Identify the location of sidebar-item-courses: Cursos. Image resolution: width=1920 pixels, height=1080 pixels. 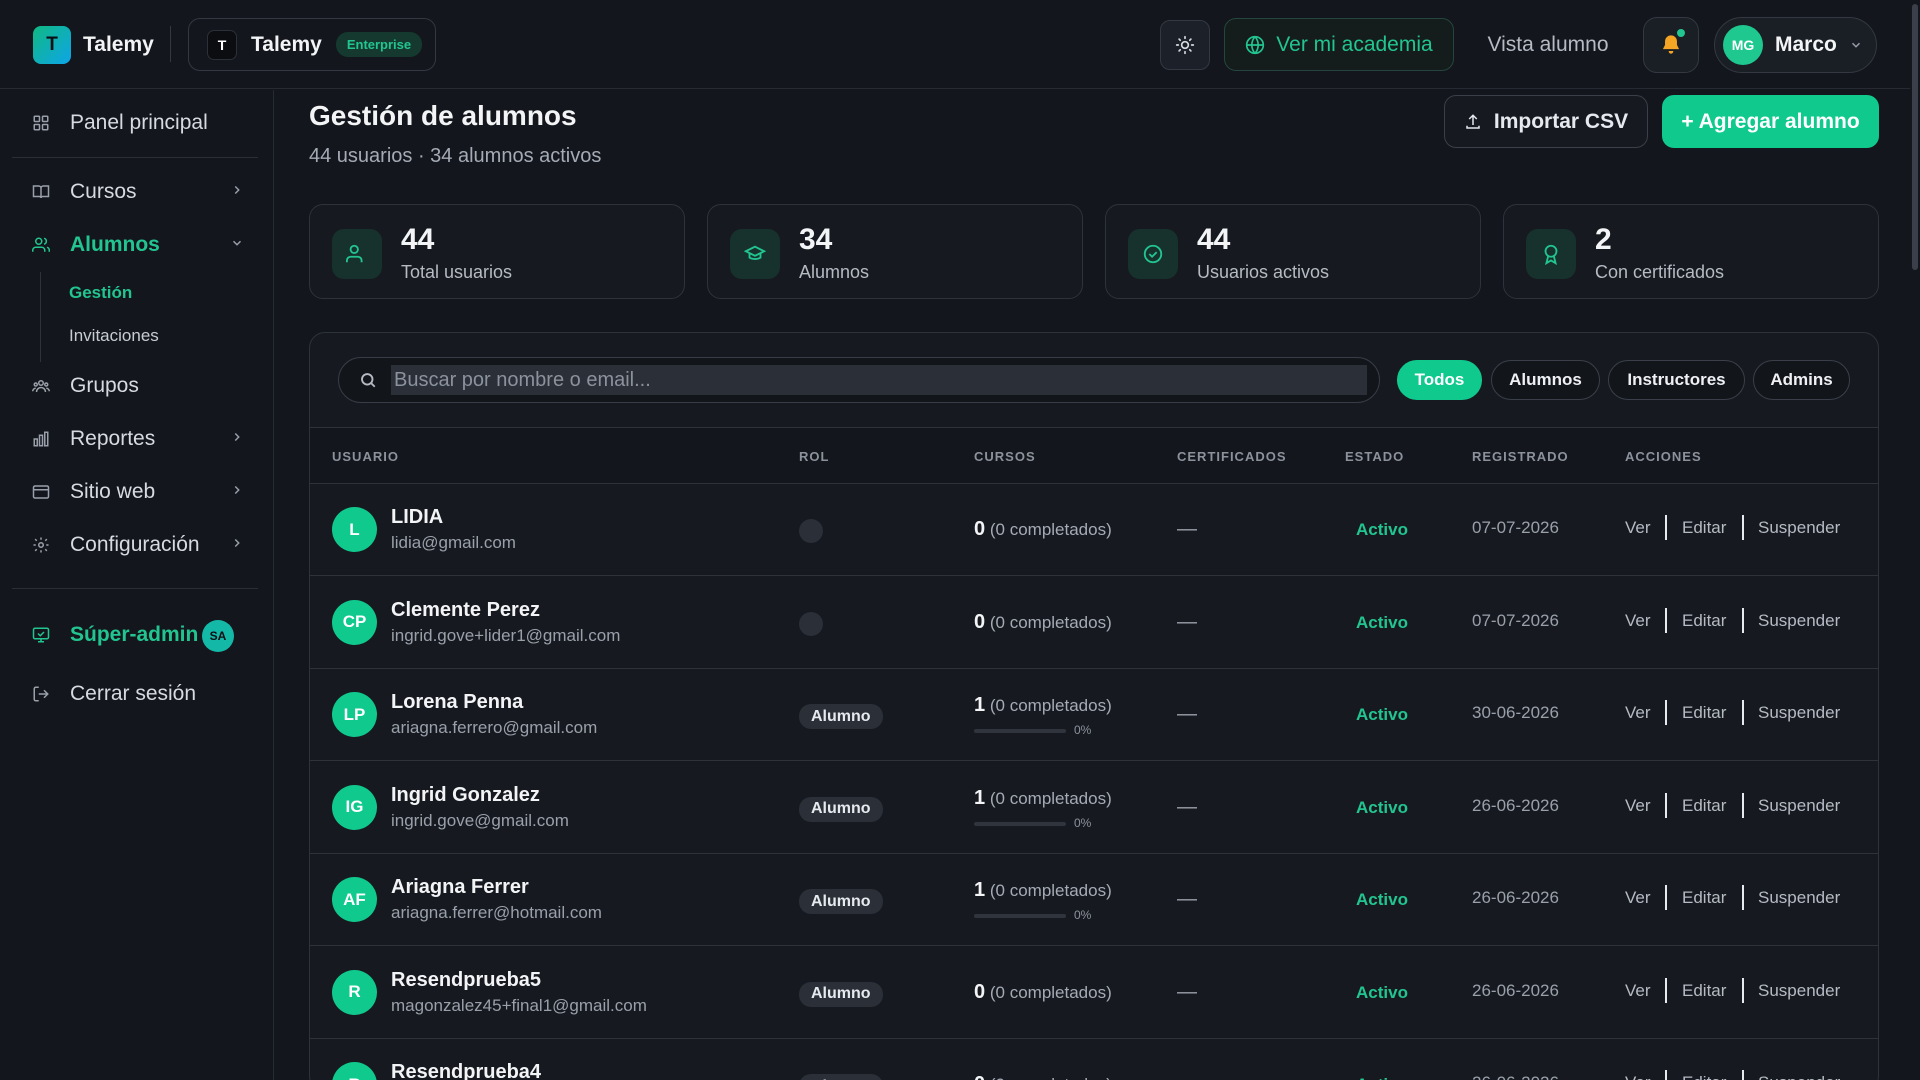
(137, 192).